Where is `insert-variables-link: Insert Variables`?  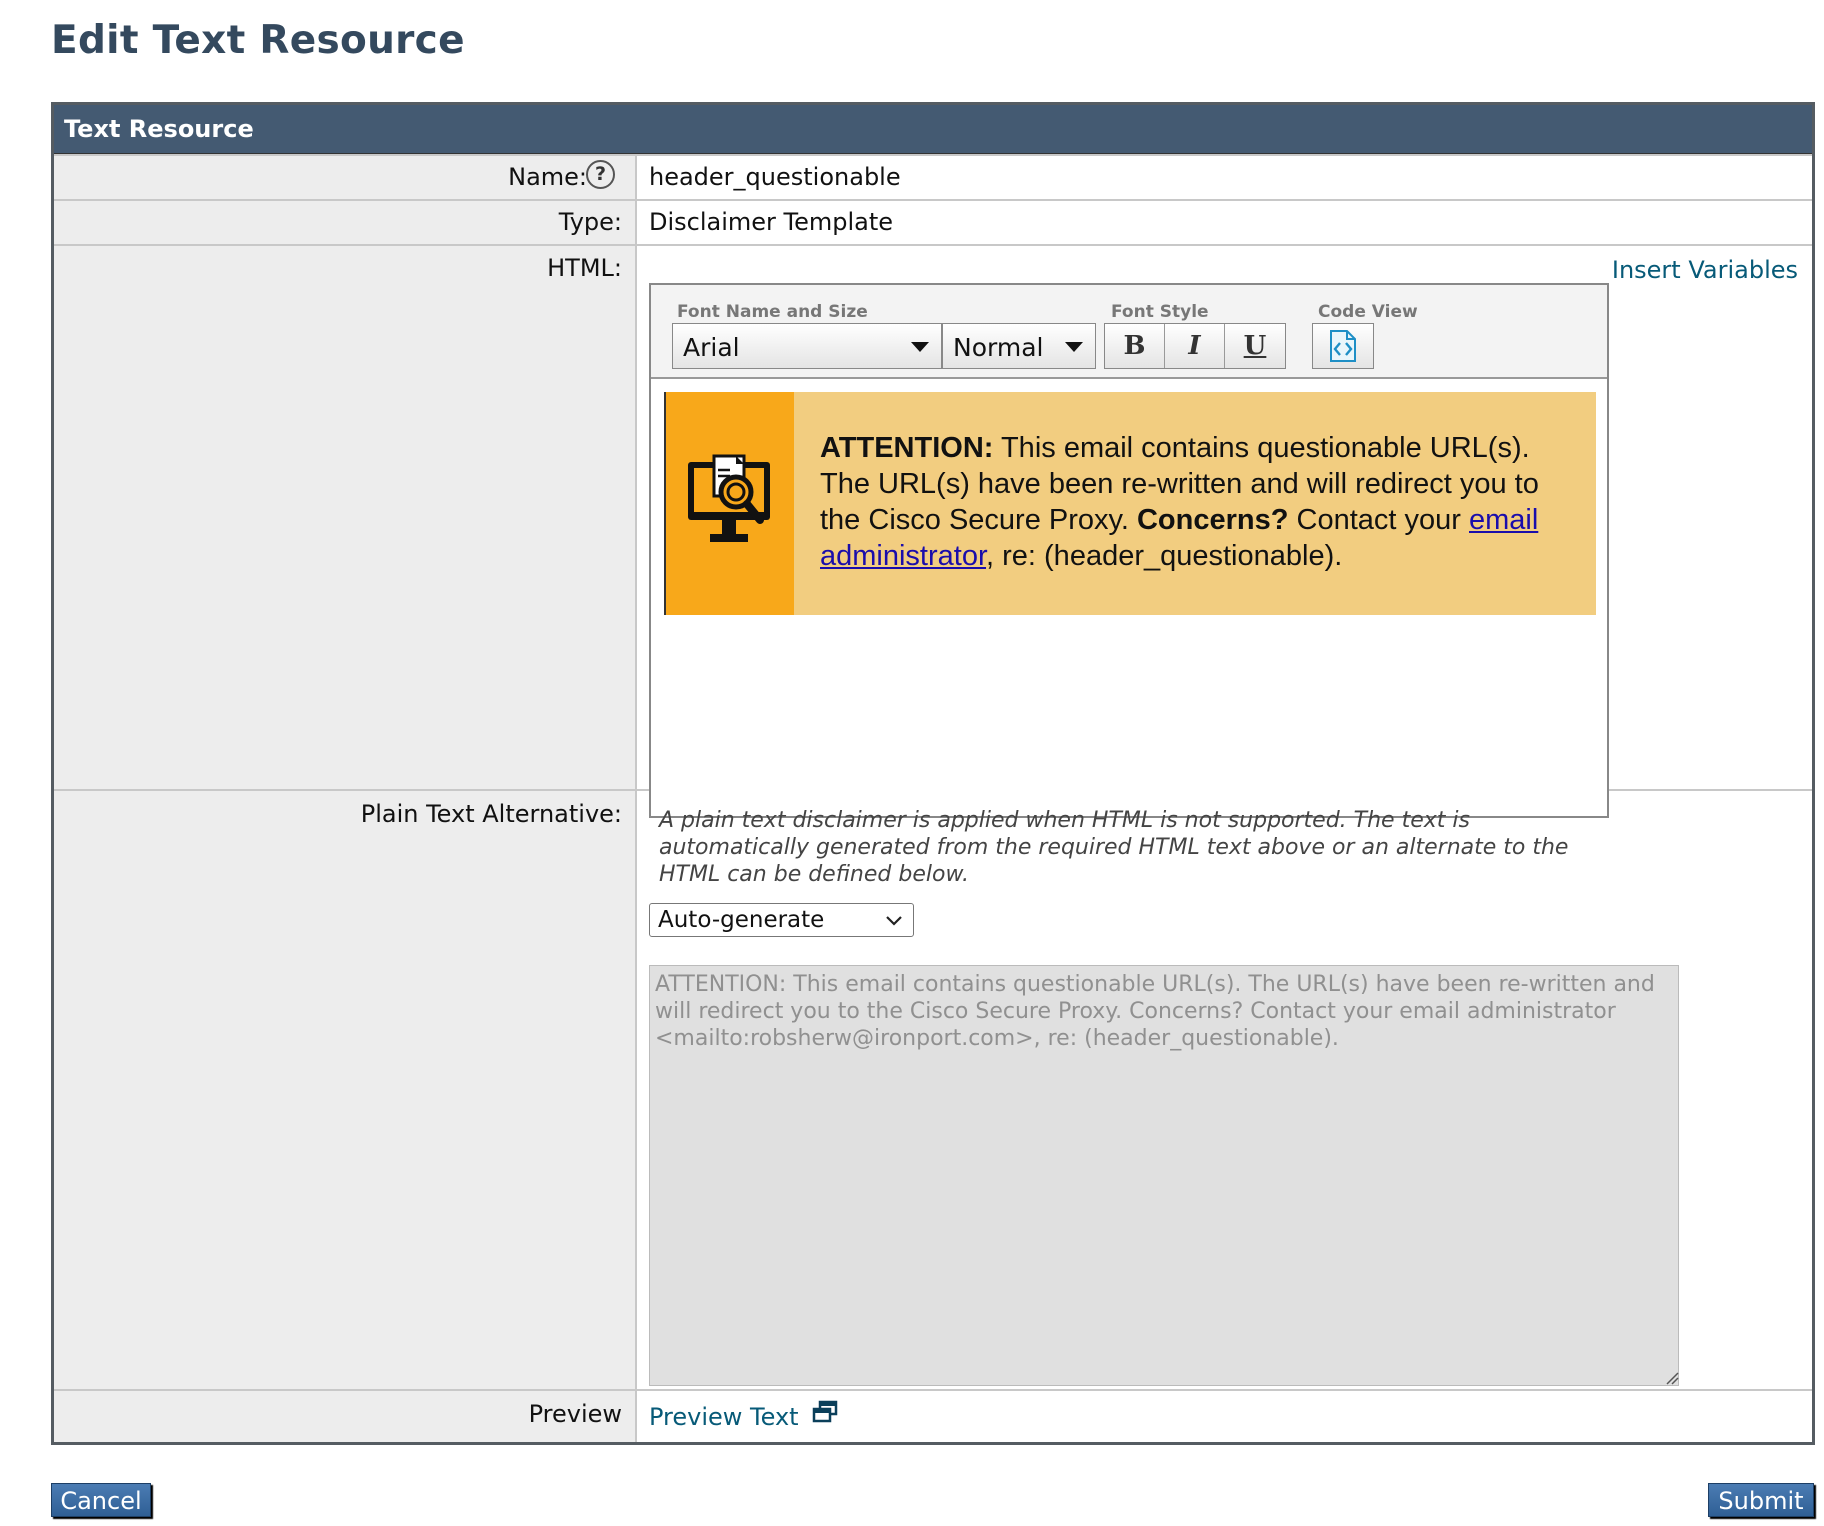
insert-variables-link: Insert Variables is located at coordinates (1705, 270).